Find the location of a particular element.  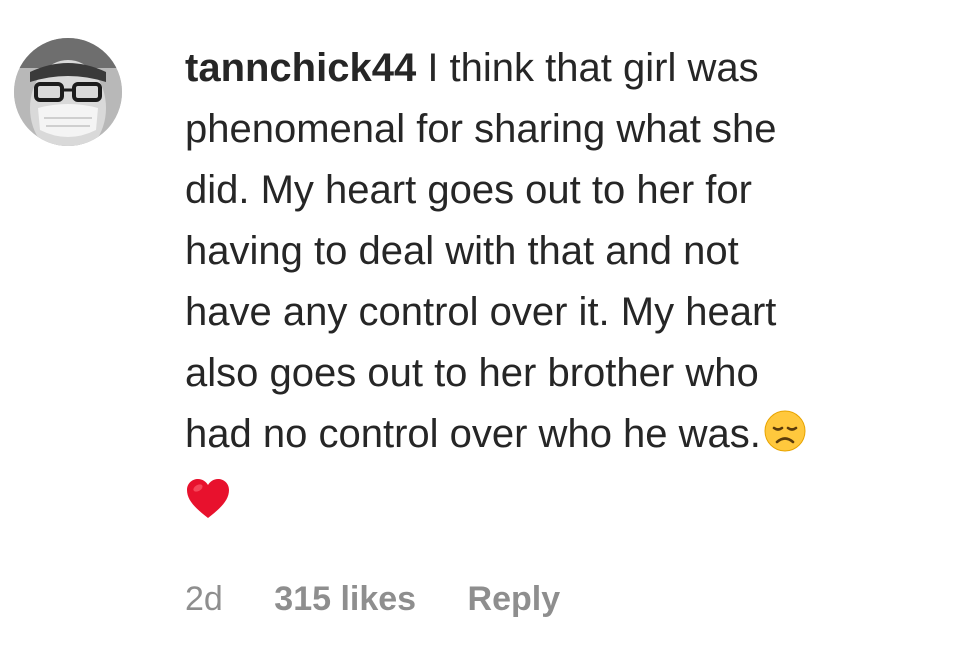

comment-text-3: did. My heart goes out to her for is located at coordinates (468, 190).